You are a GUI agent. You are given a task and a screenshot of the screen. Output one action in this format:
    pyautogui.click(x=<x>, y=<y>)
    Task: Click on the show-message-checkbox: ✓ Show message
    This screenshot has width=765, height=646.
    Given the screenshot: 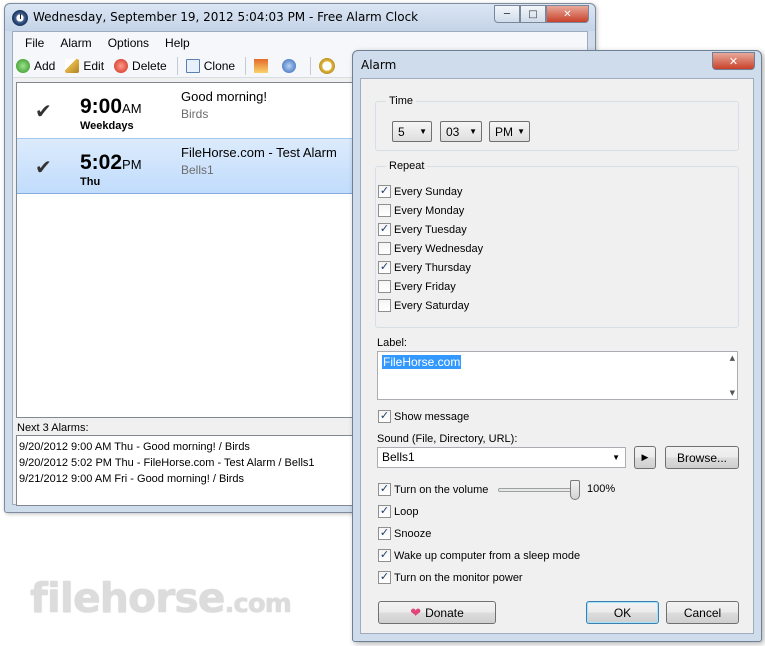 What is the action you would take?
    pyautogui.click(x=423, y=416)
    